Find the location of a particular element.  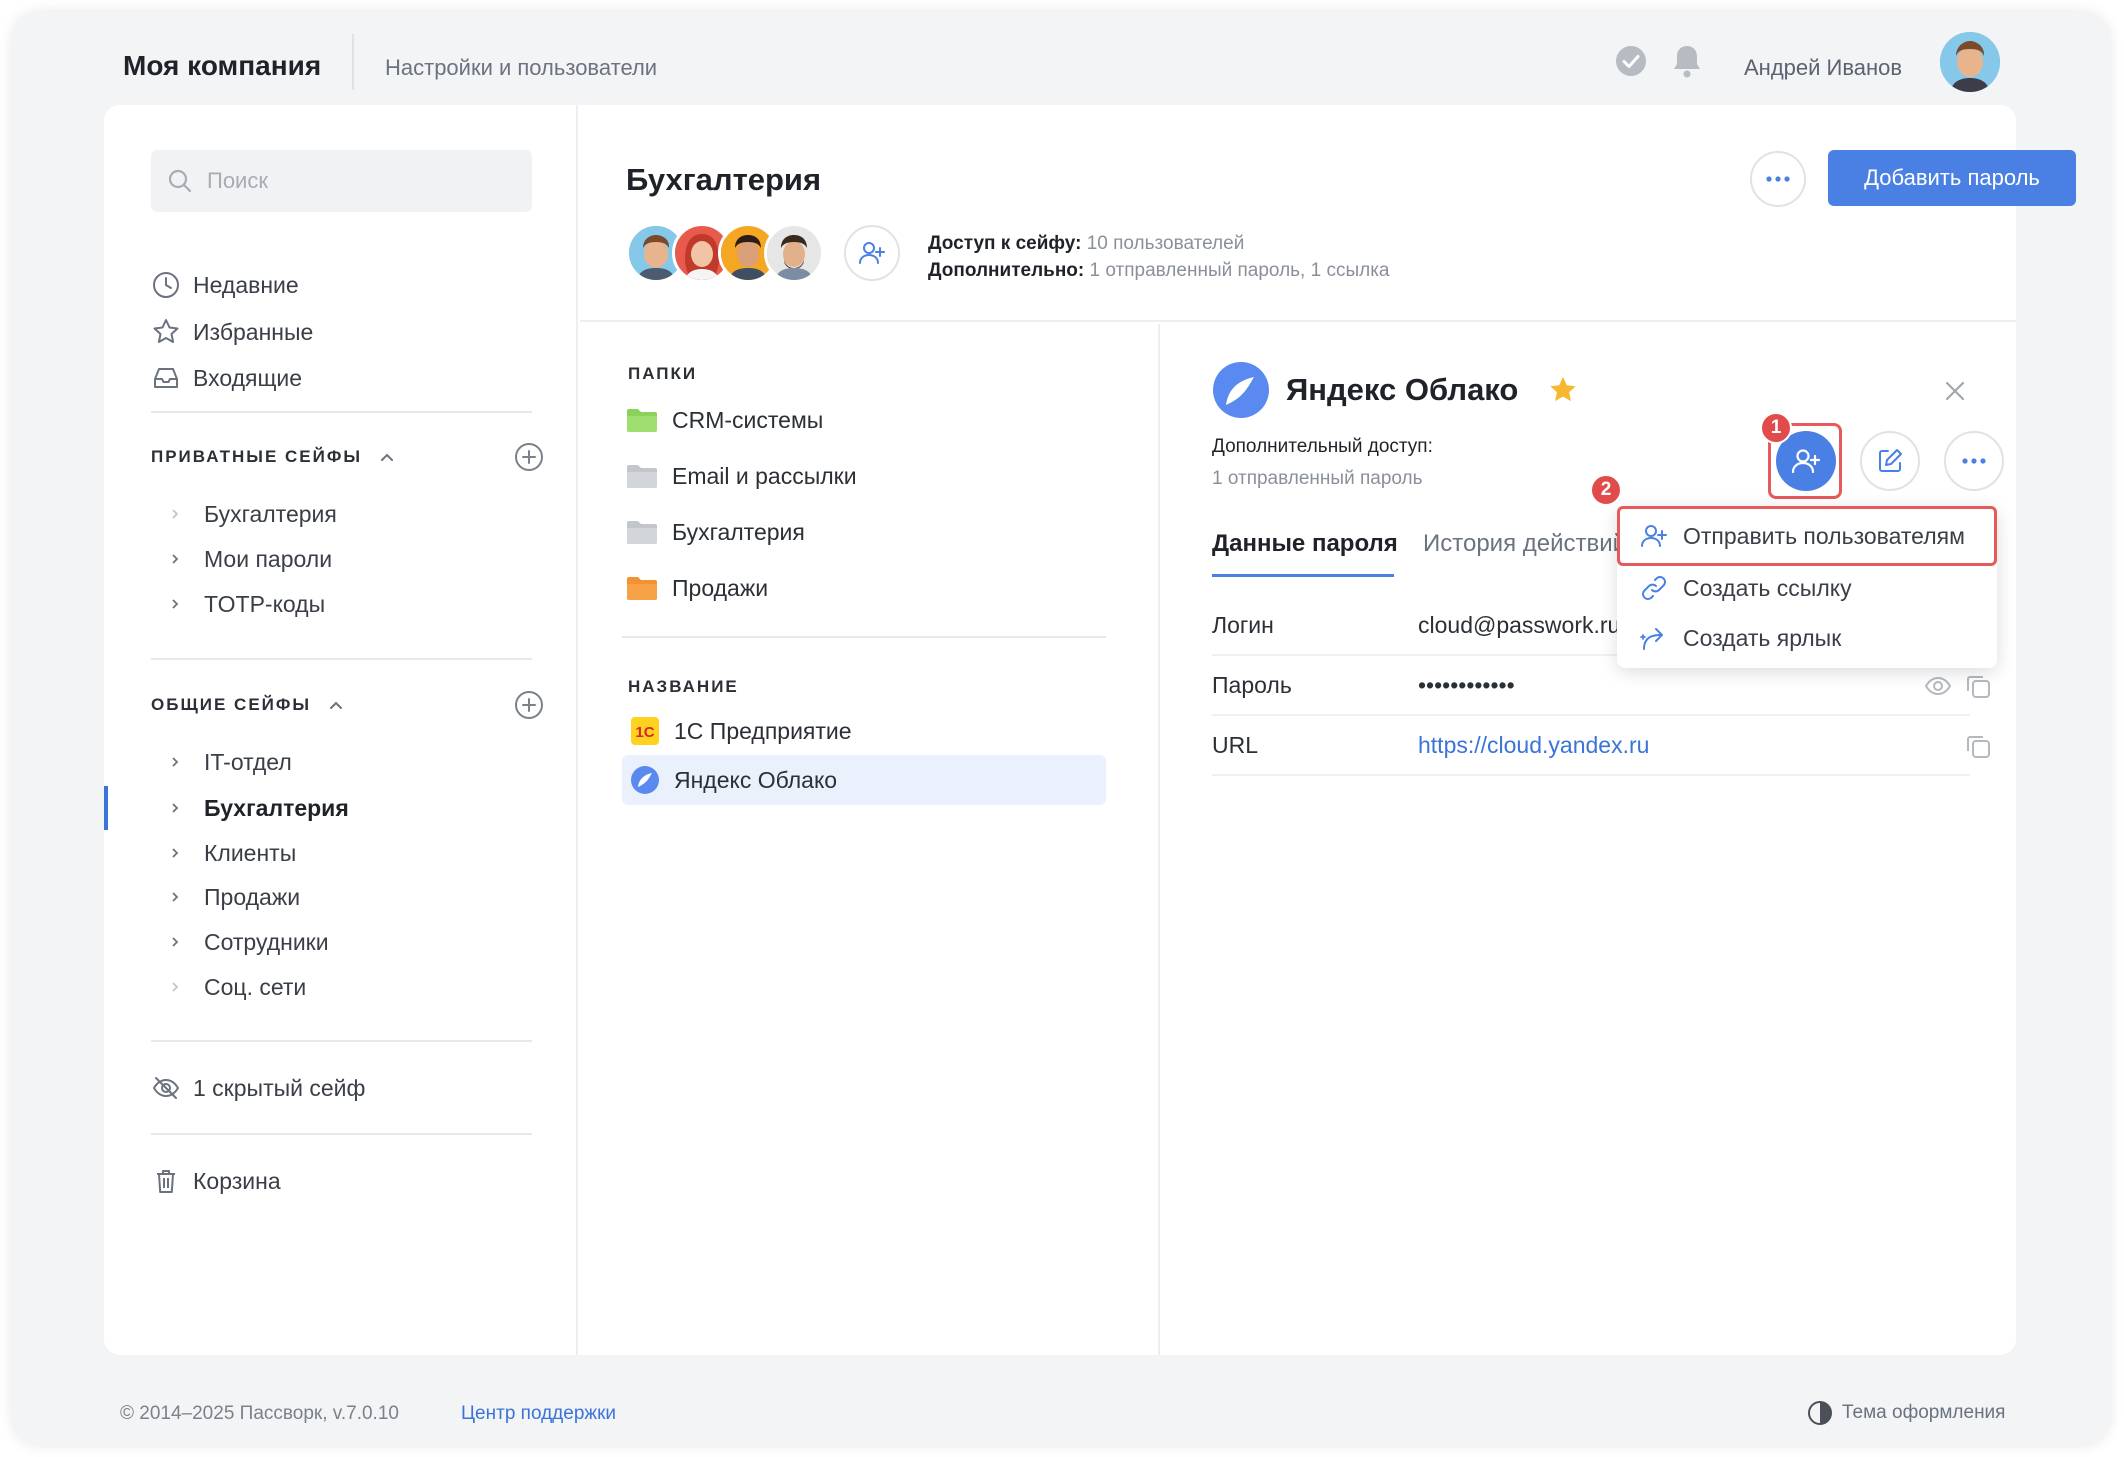

field-value: •••••••••••• is located at coordinates (1466, 685).